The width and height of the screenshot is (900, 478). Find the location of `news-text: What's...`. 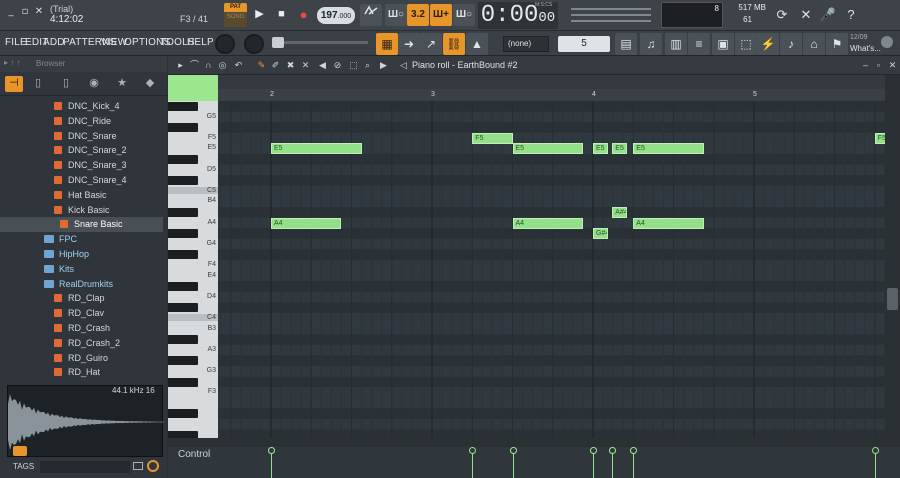

news-text: What's... is located at coordinates (865, 48).